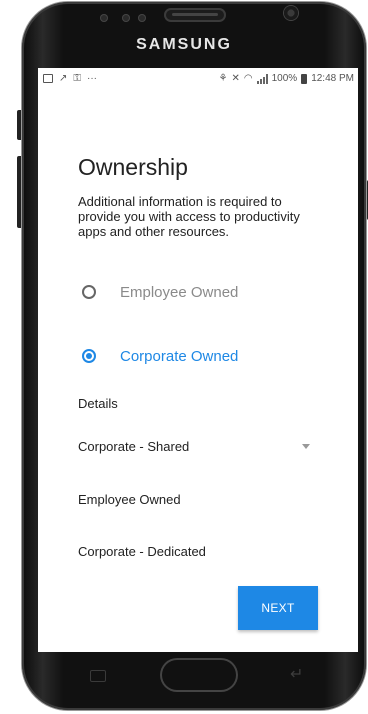  Describe the element at coordinates (332, 78) in the screenshot. I see `status-time: 12:48 PM` at that location.